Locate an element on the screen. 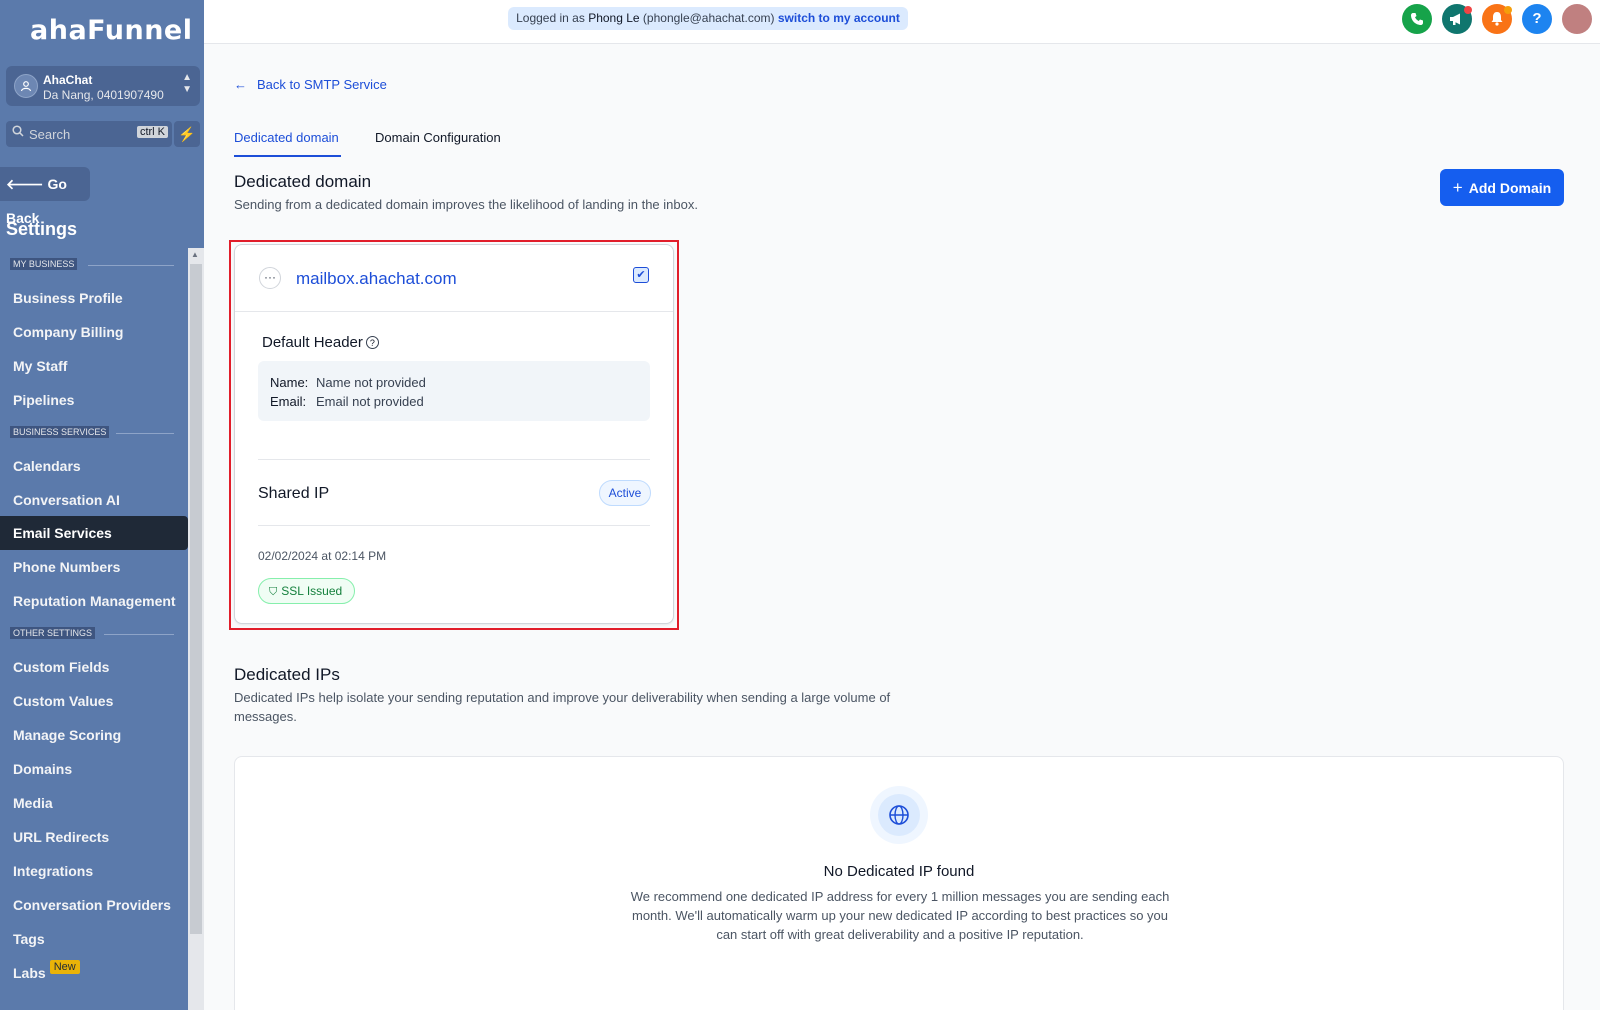  ssl-badge: ⛉ SSL Issued is located at coordinates (306, 591).